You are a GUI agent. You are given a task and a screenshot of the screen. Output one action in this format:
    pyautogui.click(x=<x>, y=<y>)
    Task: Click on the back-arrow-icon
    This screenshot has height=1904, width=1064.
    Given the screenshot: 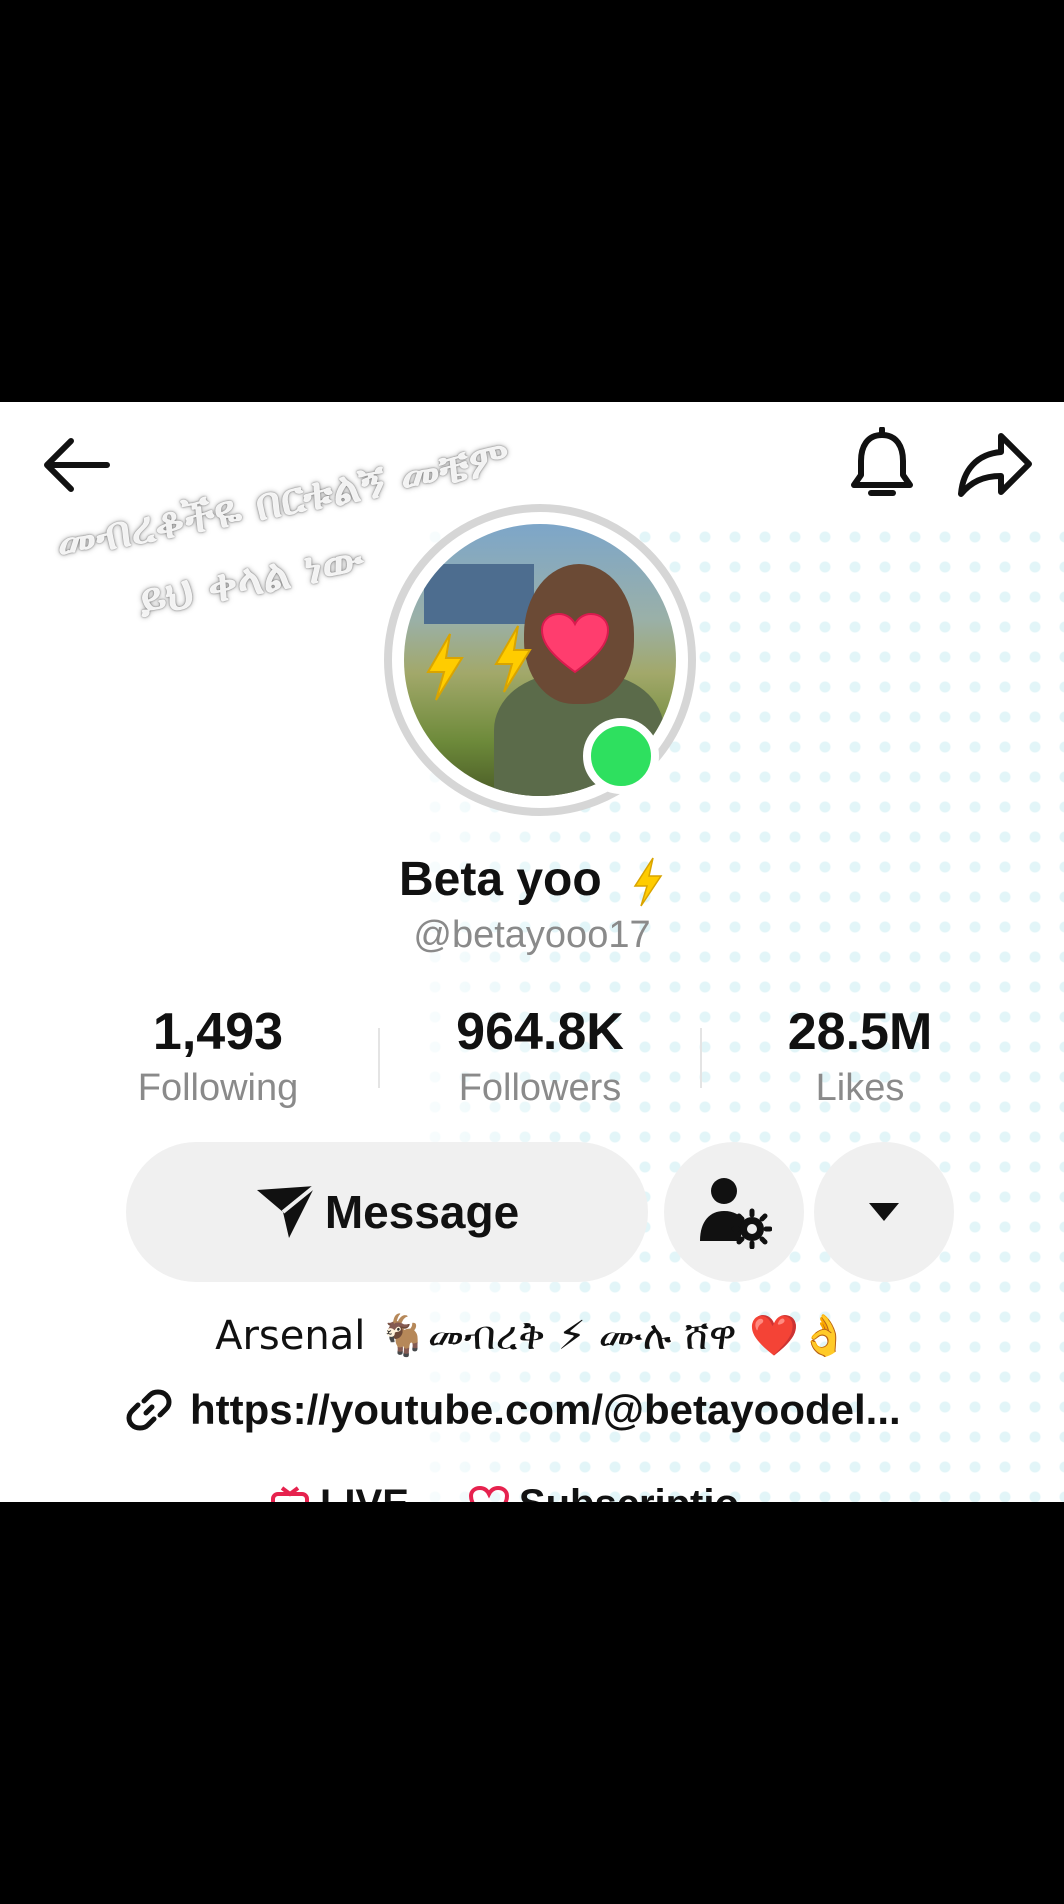 What is the action you would take?
    pyautogui.click(x=77, y=465)
    